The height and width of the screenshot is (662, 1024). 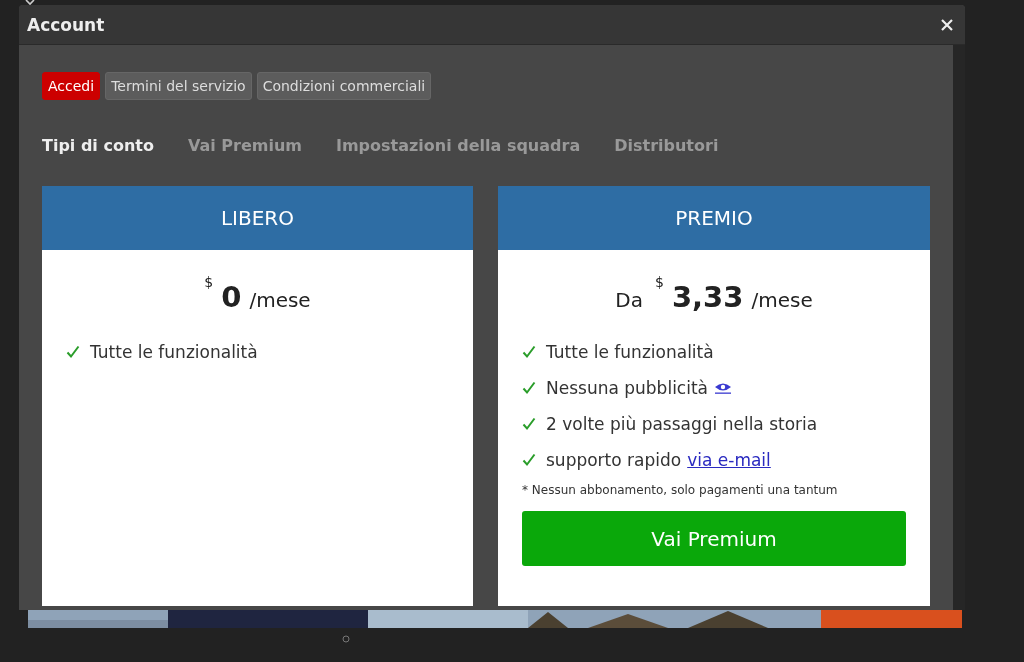 I want to click on feature-text: Nessuna pubblicità, so click(x=627, y=388).